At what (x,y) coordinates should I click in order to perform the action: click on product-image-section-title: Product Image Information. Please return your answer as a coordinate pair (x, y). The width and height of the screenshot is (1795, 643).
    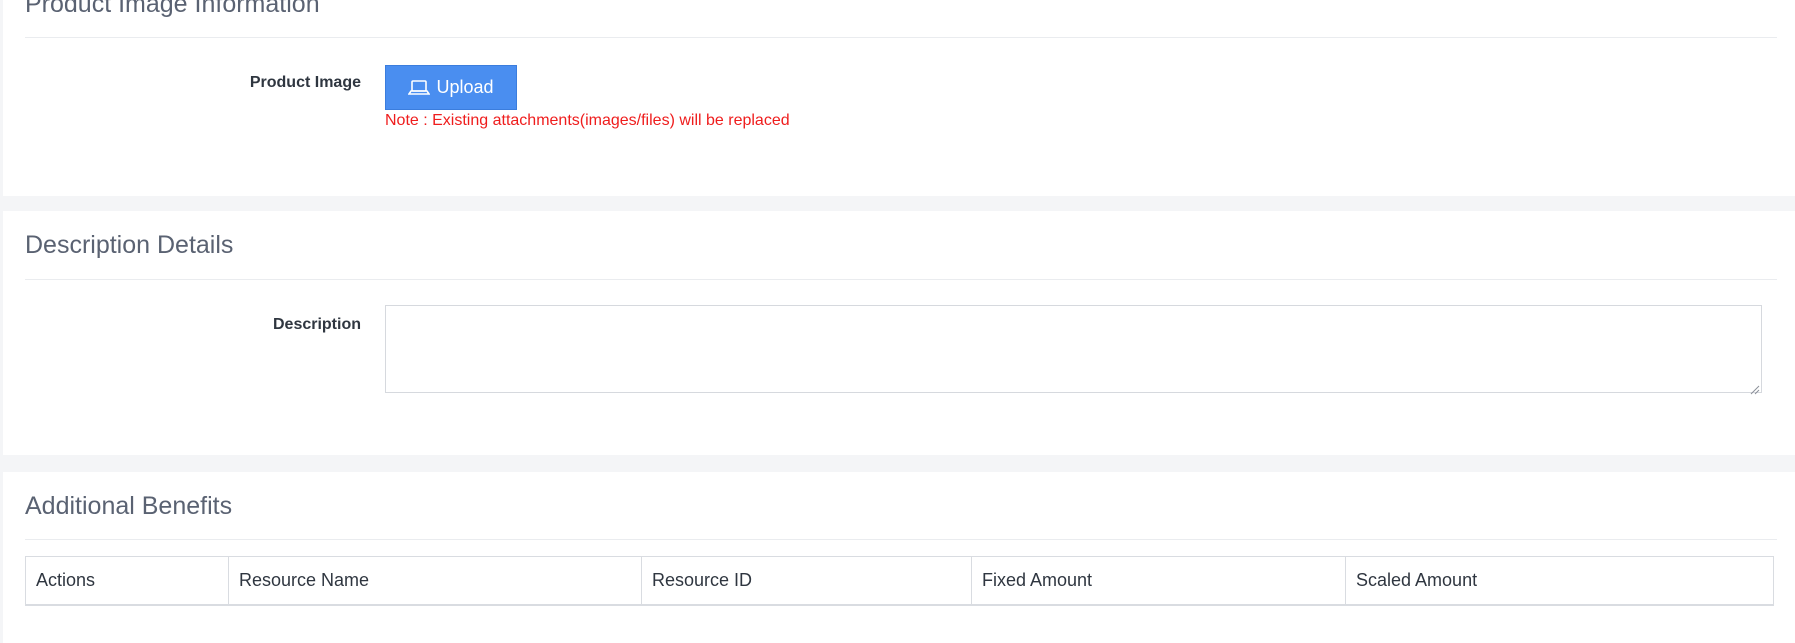
    Looking at the image, I should click on (172, 9).